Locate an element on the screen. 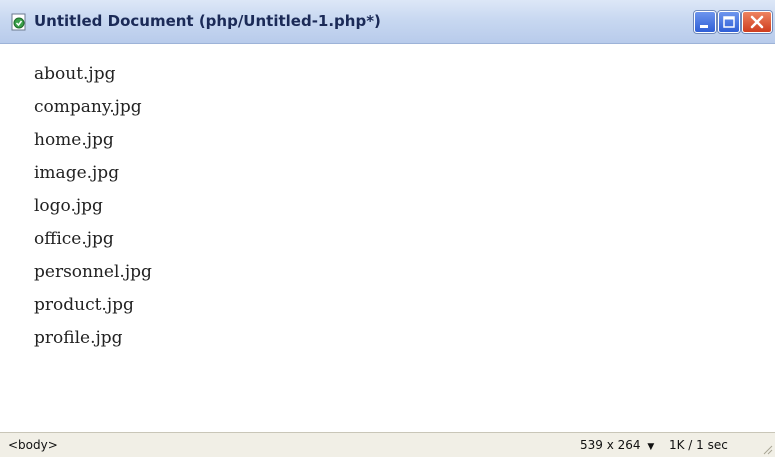 Image resolution: width=775 pixels, height=457 pixels. chevron-down-icon: ▼ is located at coordinates (651, 447).